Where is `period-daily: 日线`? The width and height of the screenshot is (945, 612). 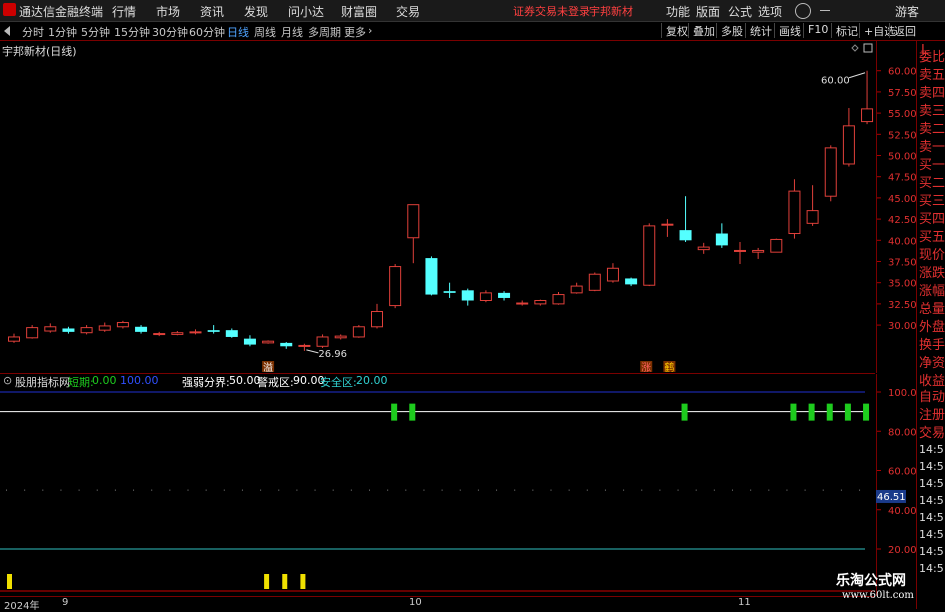
period-daily: 日线 is located at coordinates (238, 32).